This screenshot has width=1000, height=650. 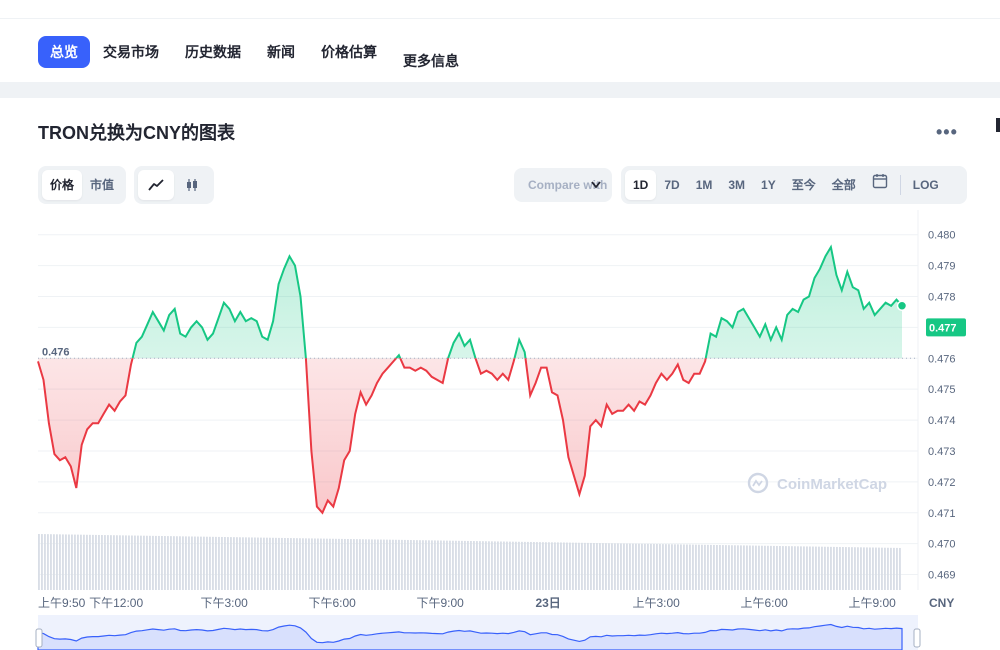 I want to click on log-scale-button: LOG, so click(x=926, y=185).